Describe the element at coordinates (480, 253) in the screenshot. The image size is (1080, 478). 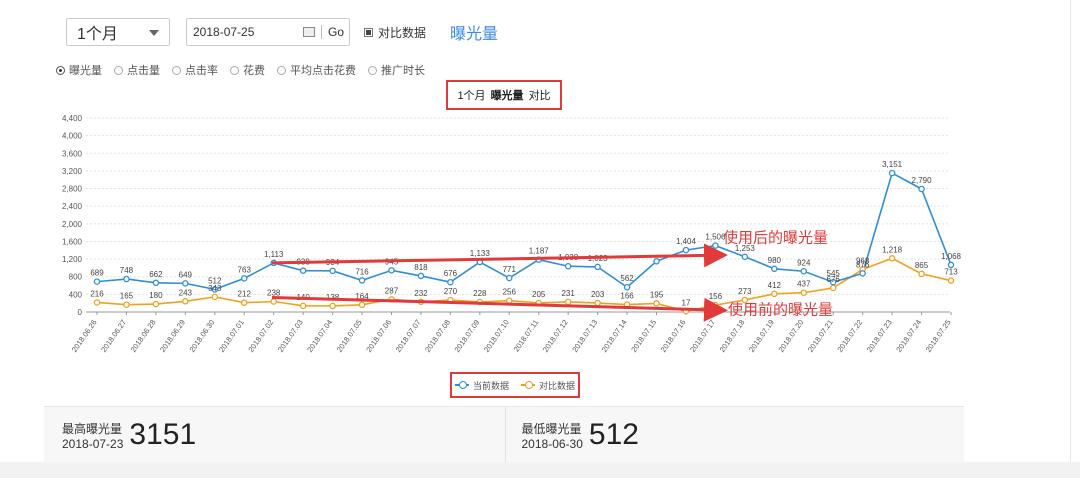
I see `data-label: 1,133` at that location.